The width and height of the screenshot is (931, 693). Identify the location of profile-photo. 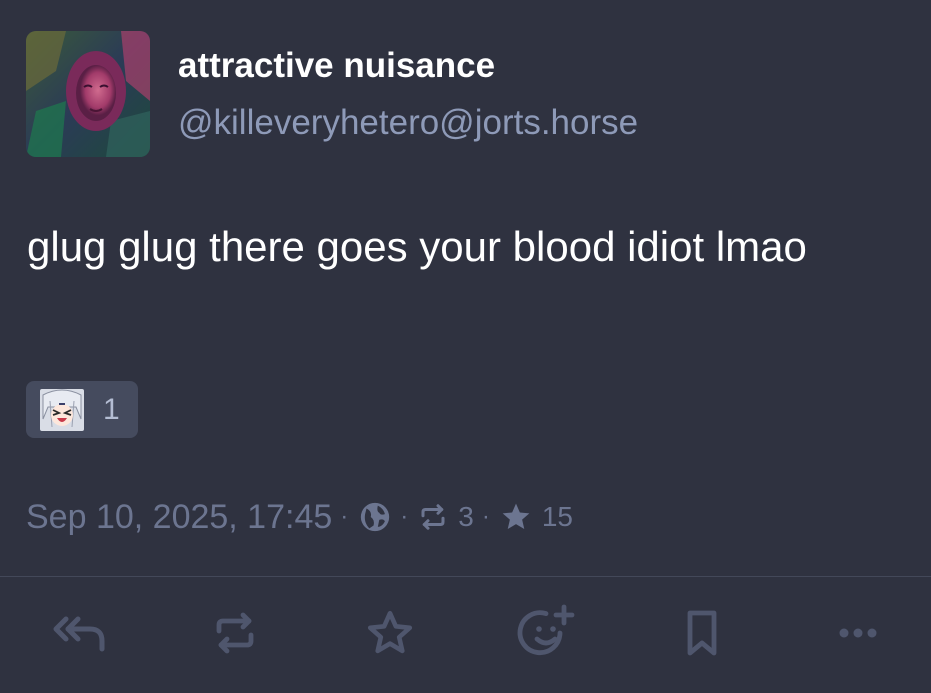
(88, 94).